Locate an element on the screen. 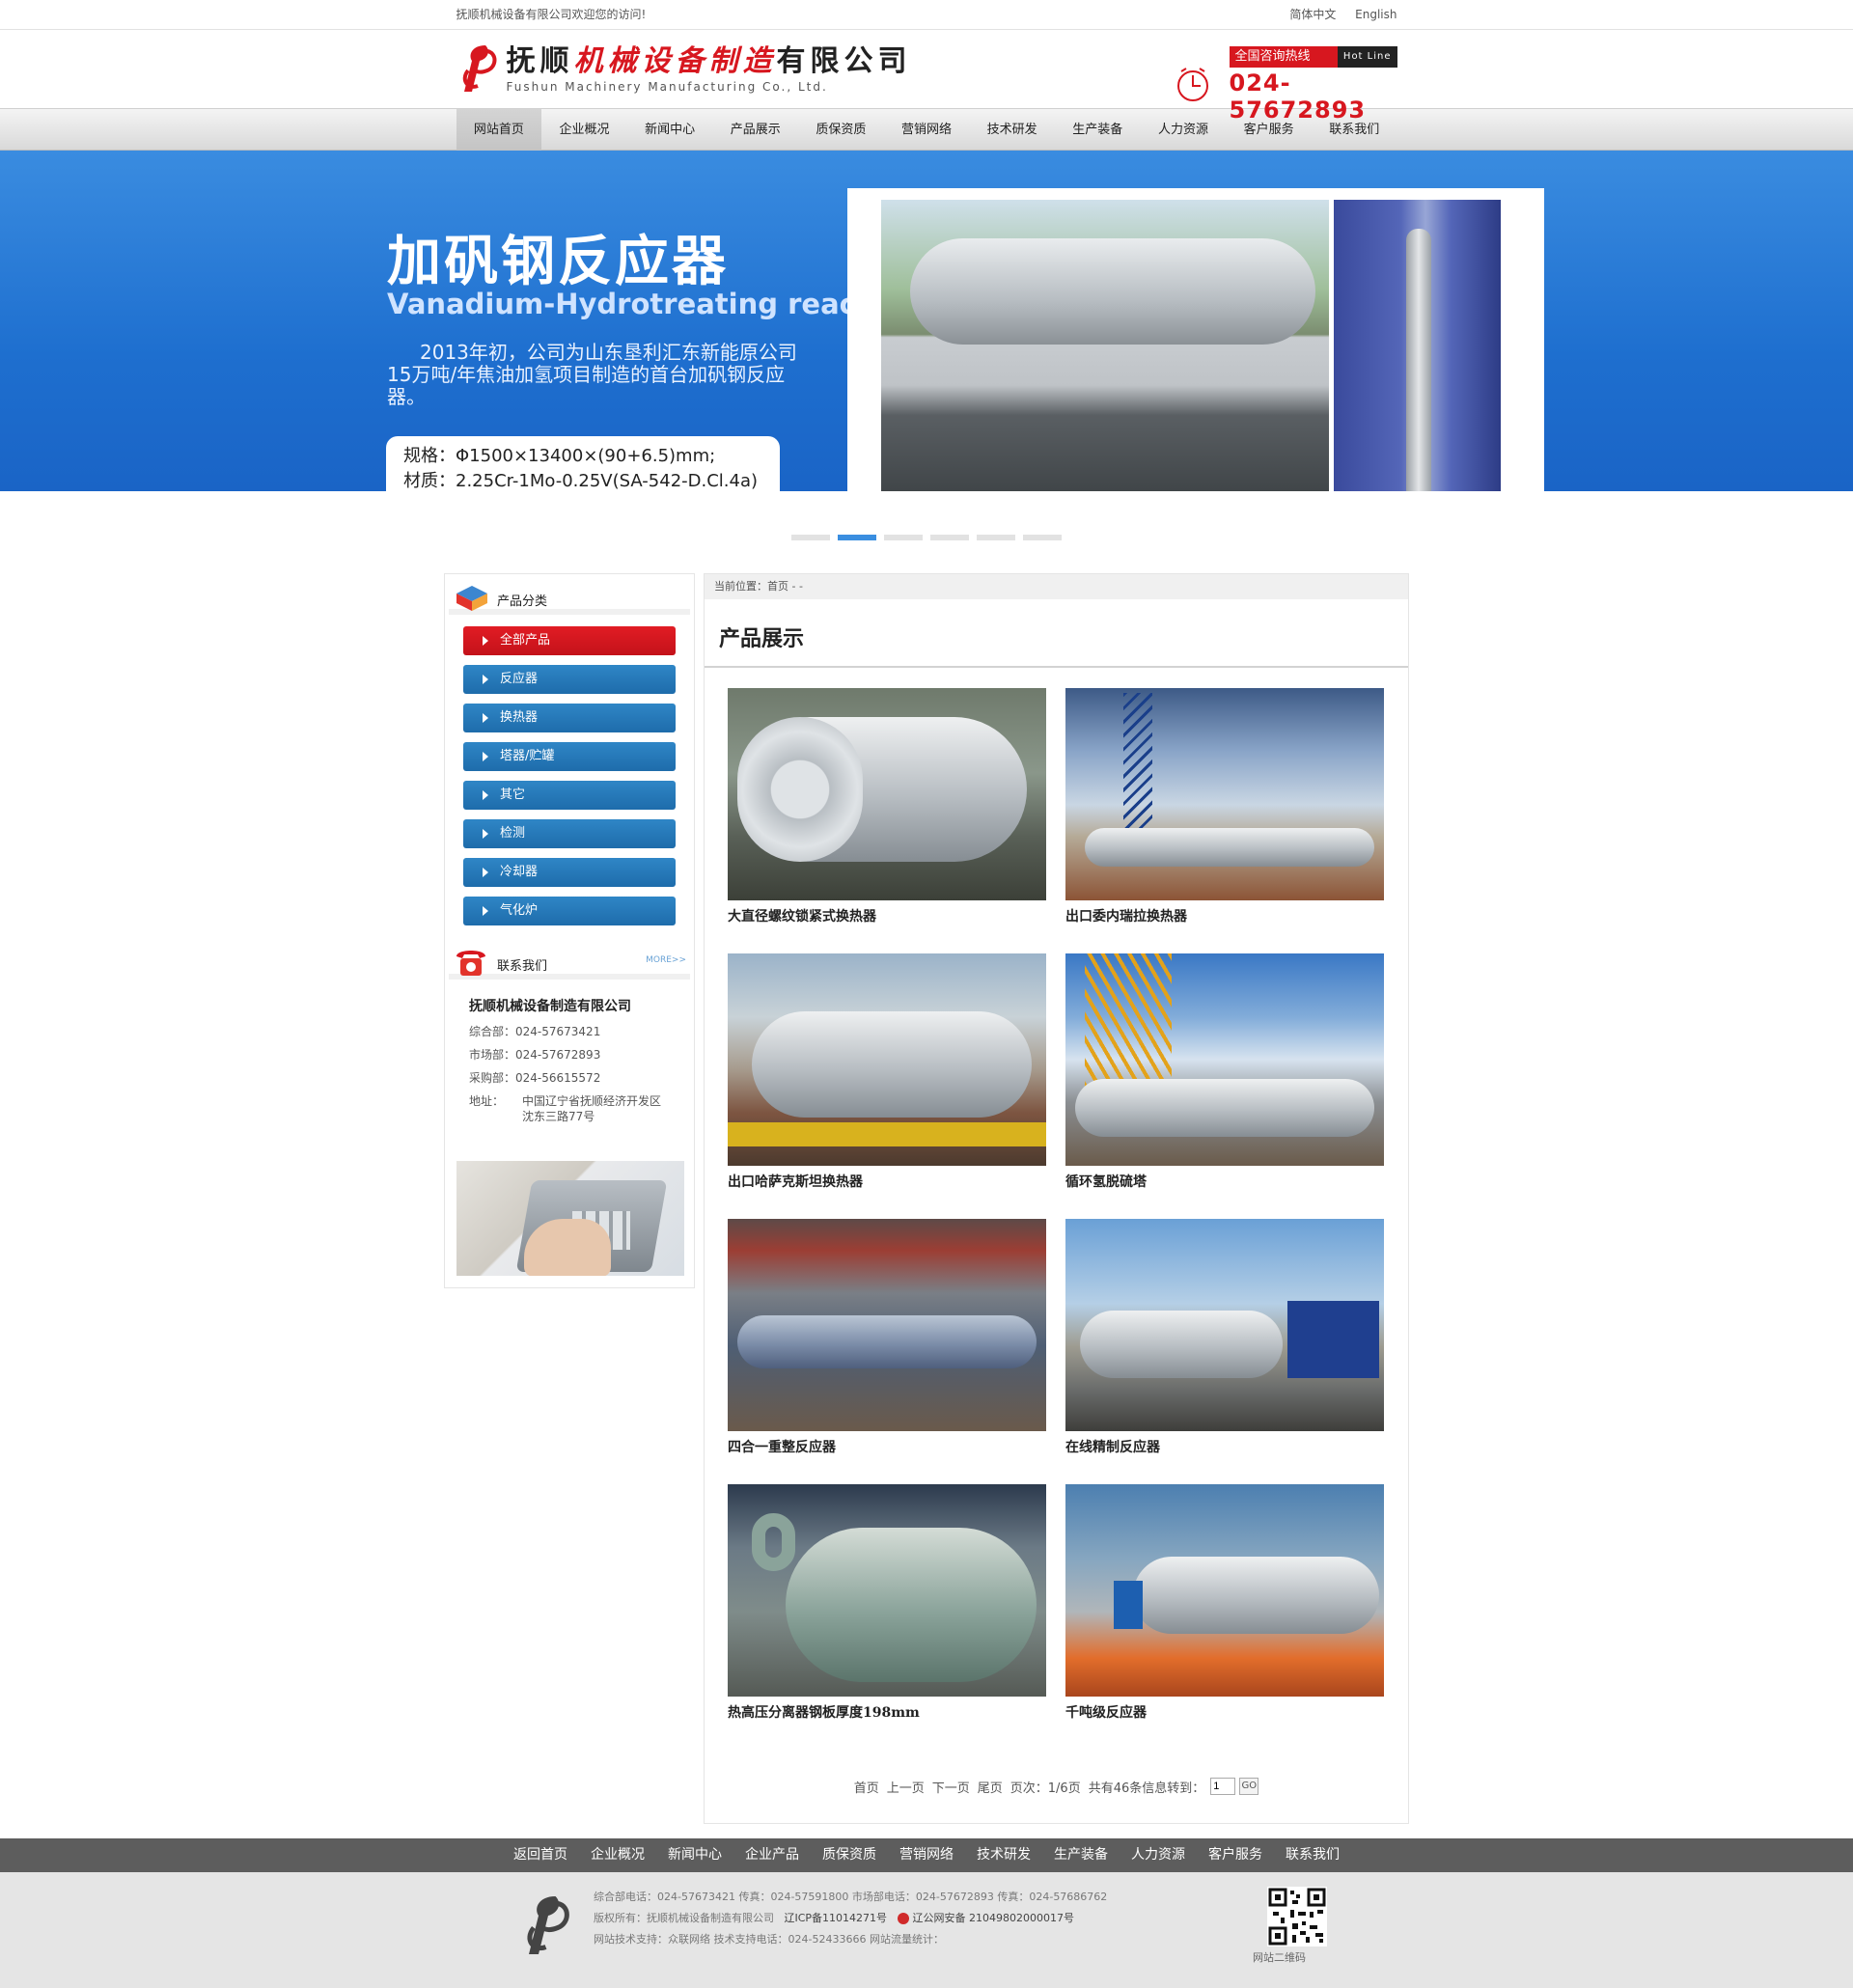 This screenshot has height=1988, width=1853. product-card: 大直径螺纹锁紧式换热器 is located at coordinates (887, 820).